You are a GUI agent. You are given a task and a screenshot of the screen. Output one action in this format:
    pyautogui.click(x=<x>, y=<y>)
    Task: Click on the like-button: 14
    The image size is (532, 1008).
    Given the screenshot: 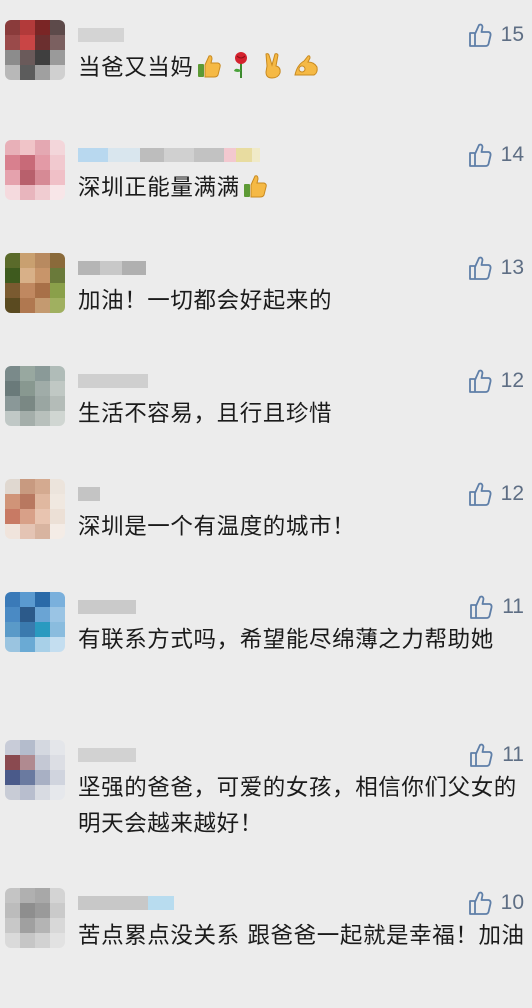 What is the action you would take?
    pyautogui.click(x=496, y=155)
    